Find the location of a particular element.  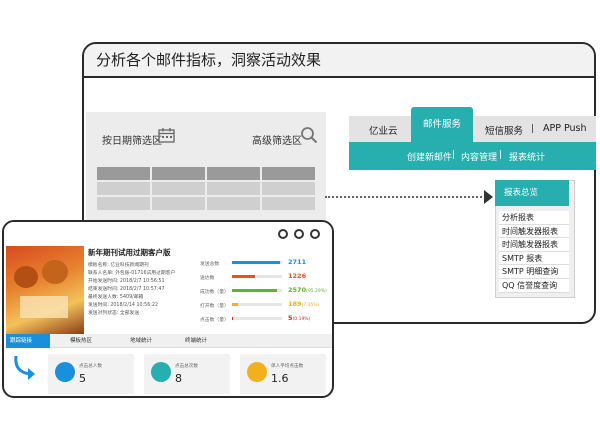

metric-label: 成功数（量） is located at coordinates (214, 292).